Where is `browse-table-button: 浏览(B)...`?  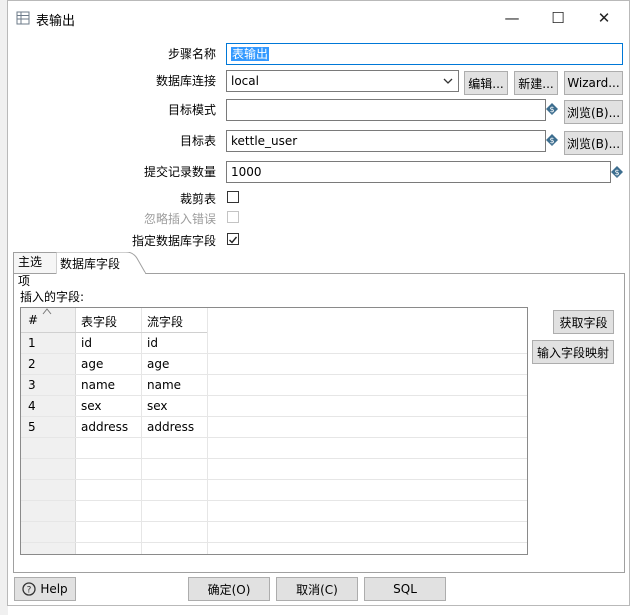 browse-table-button: 浏览(B)... is located at coordinates (593, 143).